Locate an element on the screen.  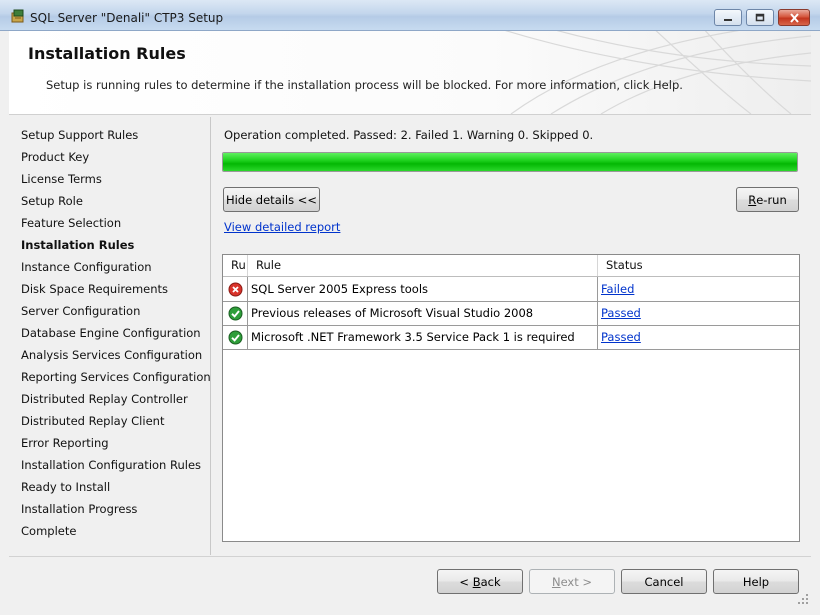
close-window-button is located at coordinates (794, 17).